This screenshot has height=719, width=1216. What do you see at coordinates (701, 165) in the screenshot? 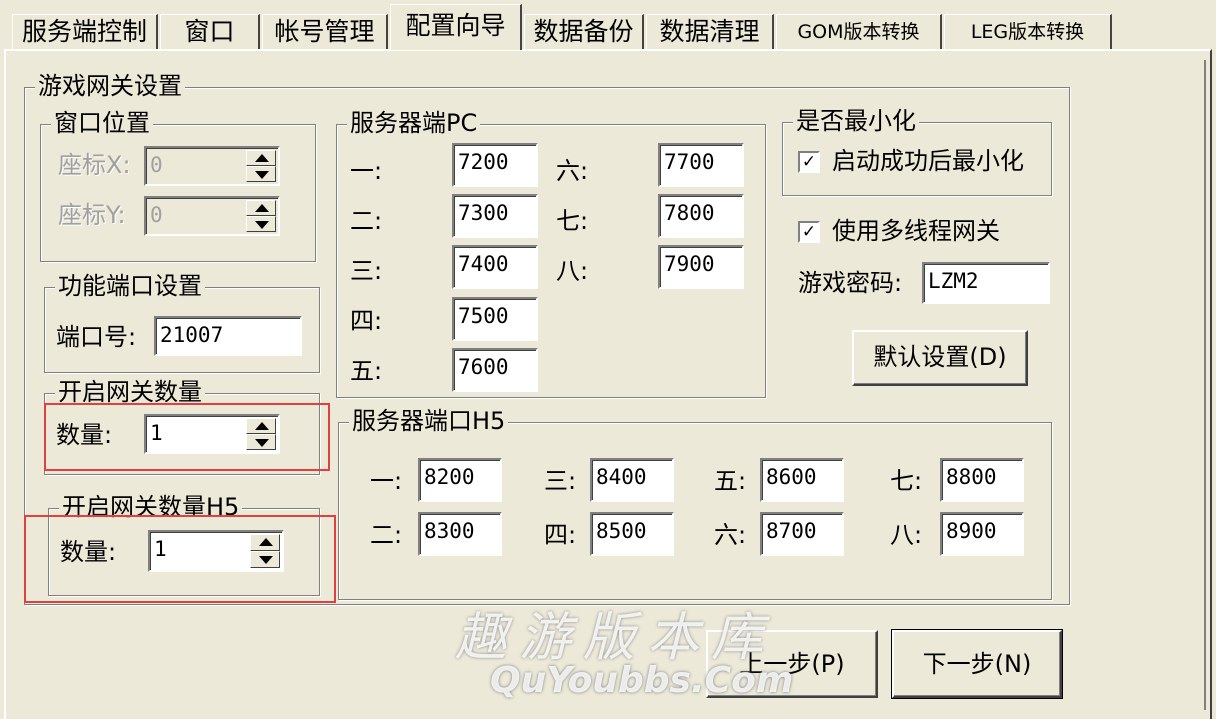
I see `pc-port-input-6: 7700` at bounding box center [701, 165].